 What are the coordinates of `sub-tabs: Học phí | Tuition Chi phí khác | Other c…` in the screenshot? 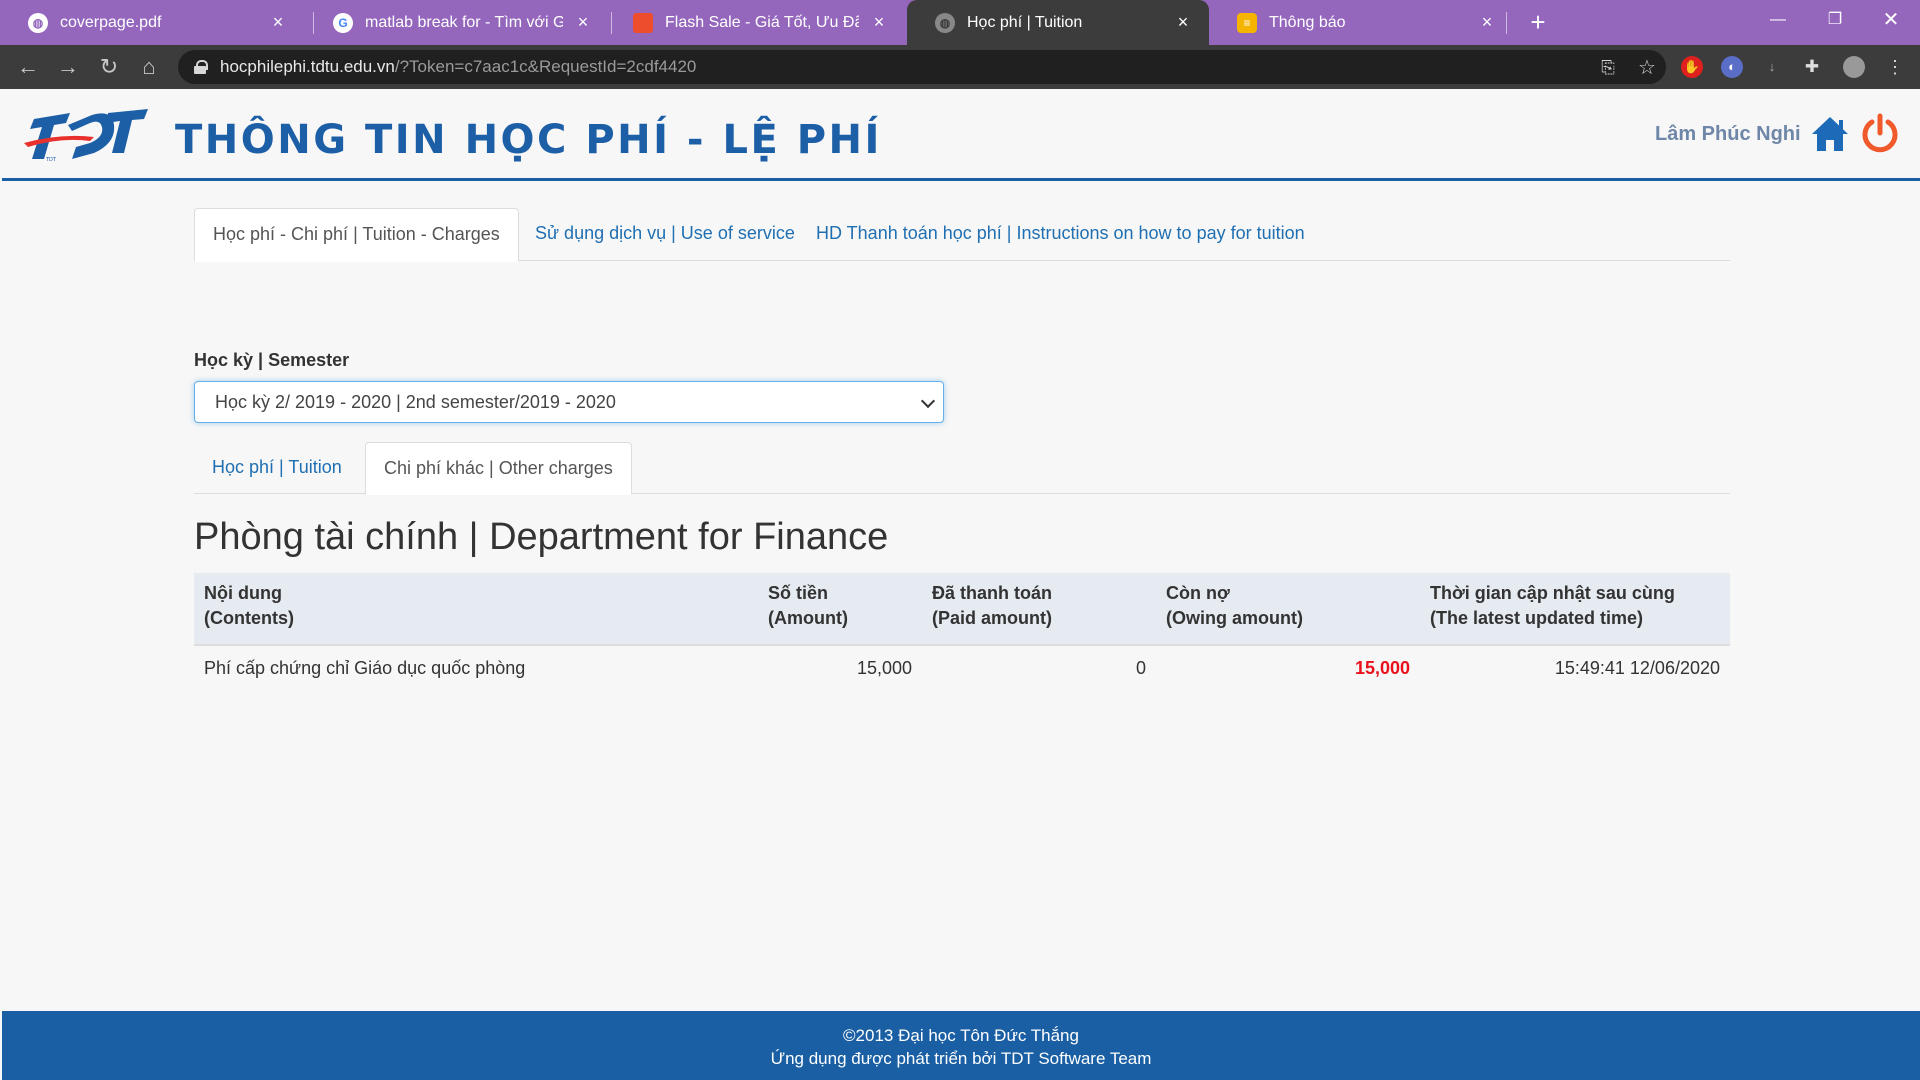 It's located at (962, 468).